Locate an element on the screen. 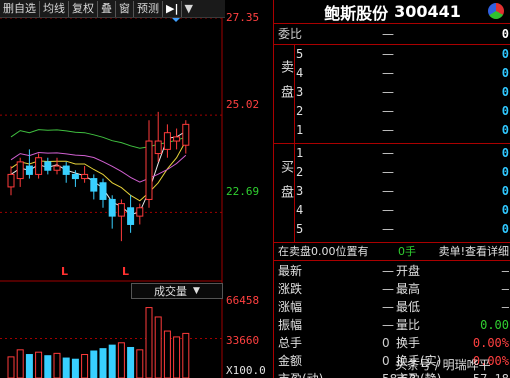 The width and height of the screenshot is (510, 378). toolbar-adjust-price: 复权 is located at coordinates (83, 8).